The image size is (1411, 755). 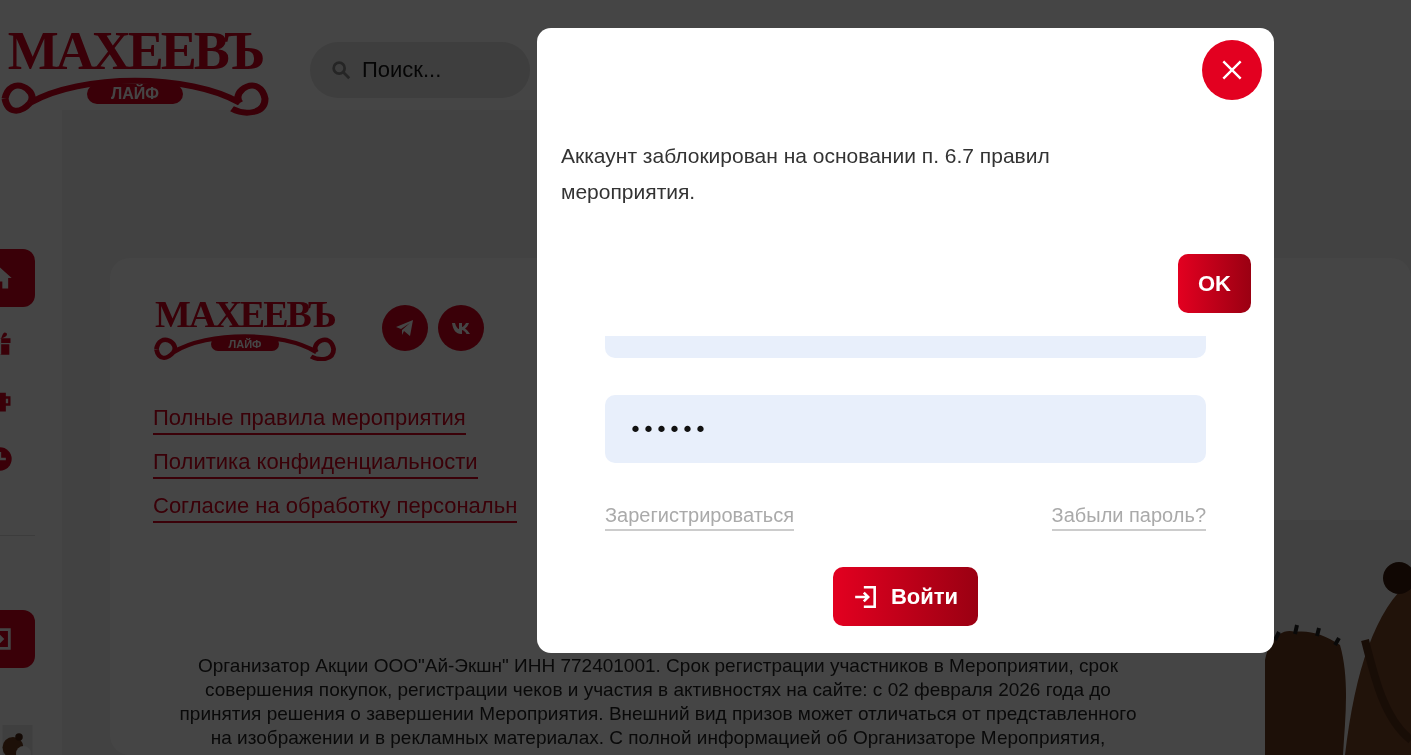 What do you see at coordinates (658, 738) in the screenshot?
I see `legal-text: на изображении и в рекламных материалах. С полной информацией об Организаторе Мероприятия,` at bounding box center [658, 738].